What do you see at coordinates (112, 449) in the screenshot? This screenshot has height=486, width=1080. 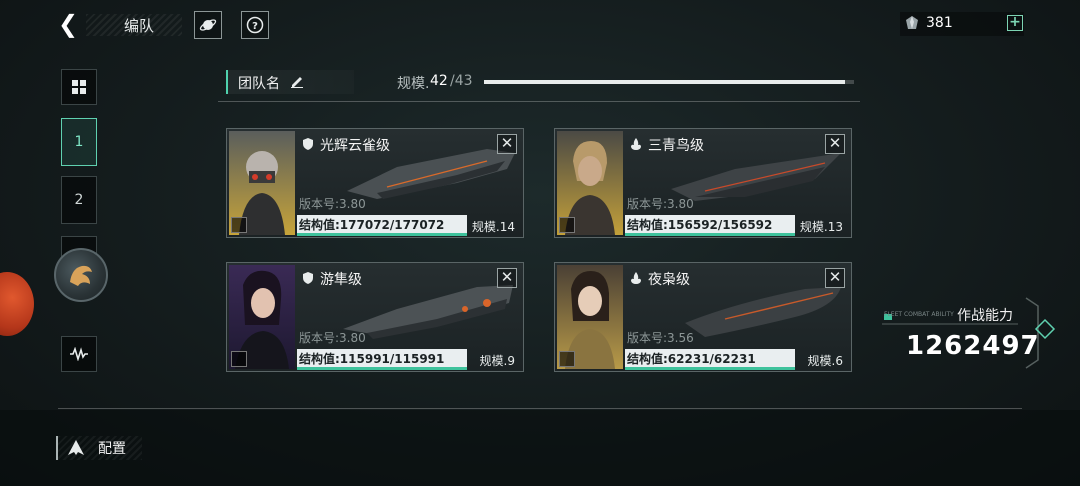 I see `config-label: 配置` at bounding box center [112, 449].